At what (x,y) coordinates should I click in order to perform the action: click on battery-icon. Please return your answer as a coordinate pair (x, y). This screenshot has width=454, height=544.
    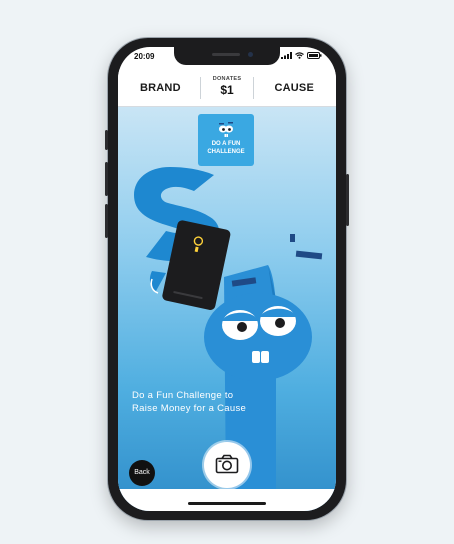
    Looking at the image, I should click on (314, 55).